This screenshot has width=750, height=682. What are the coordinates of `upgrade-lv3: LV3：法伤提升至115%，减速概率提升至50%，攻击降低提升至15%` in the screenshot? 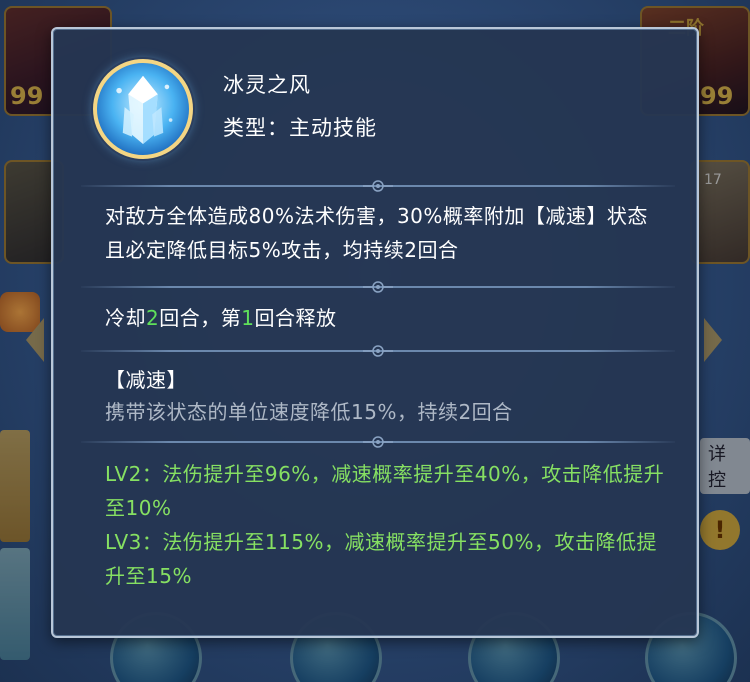 It's located at (381, 559).